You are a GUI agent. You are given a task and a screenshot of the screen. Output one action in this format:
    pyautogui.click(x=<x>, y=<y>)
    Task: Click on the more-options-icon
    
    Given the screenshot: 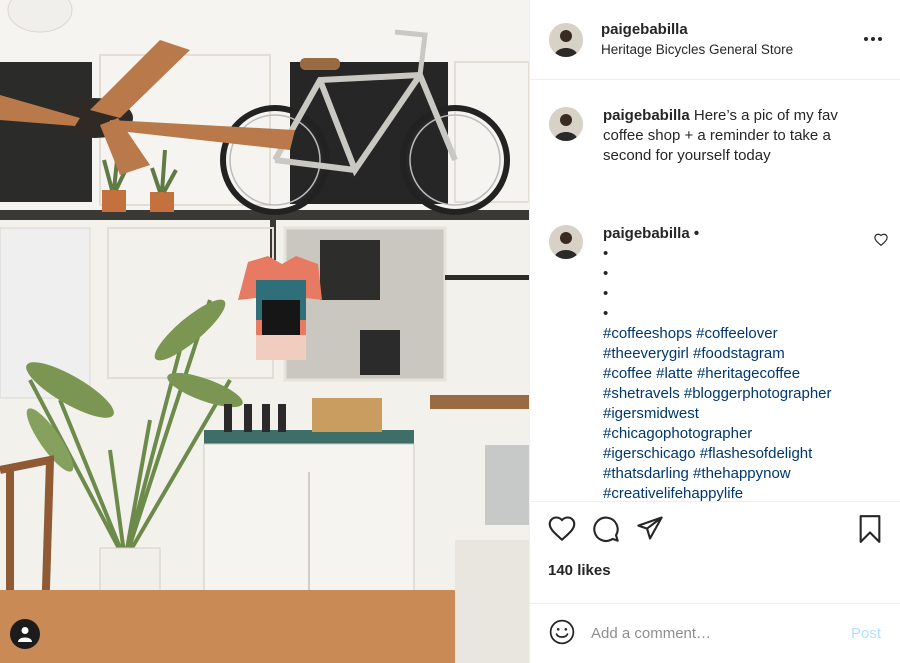 What is the action you would take?
    pyautogui.click(x=873, y=39)
    